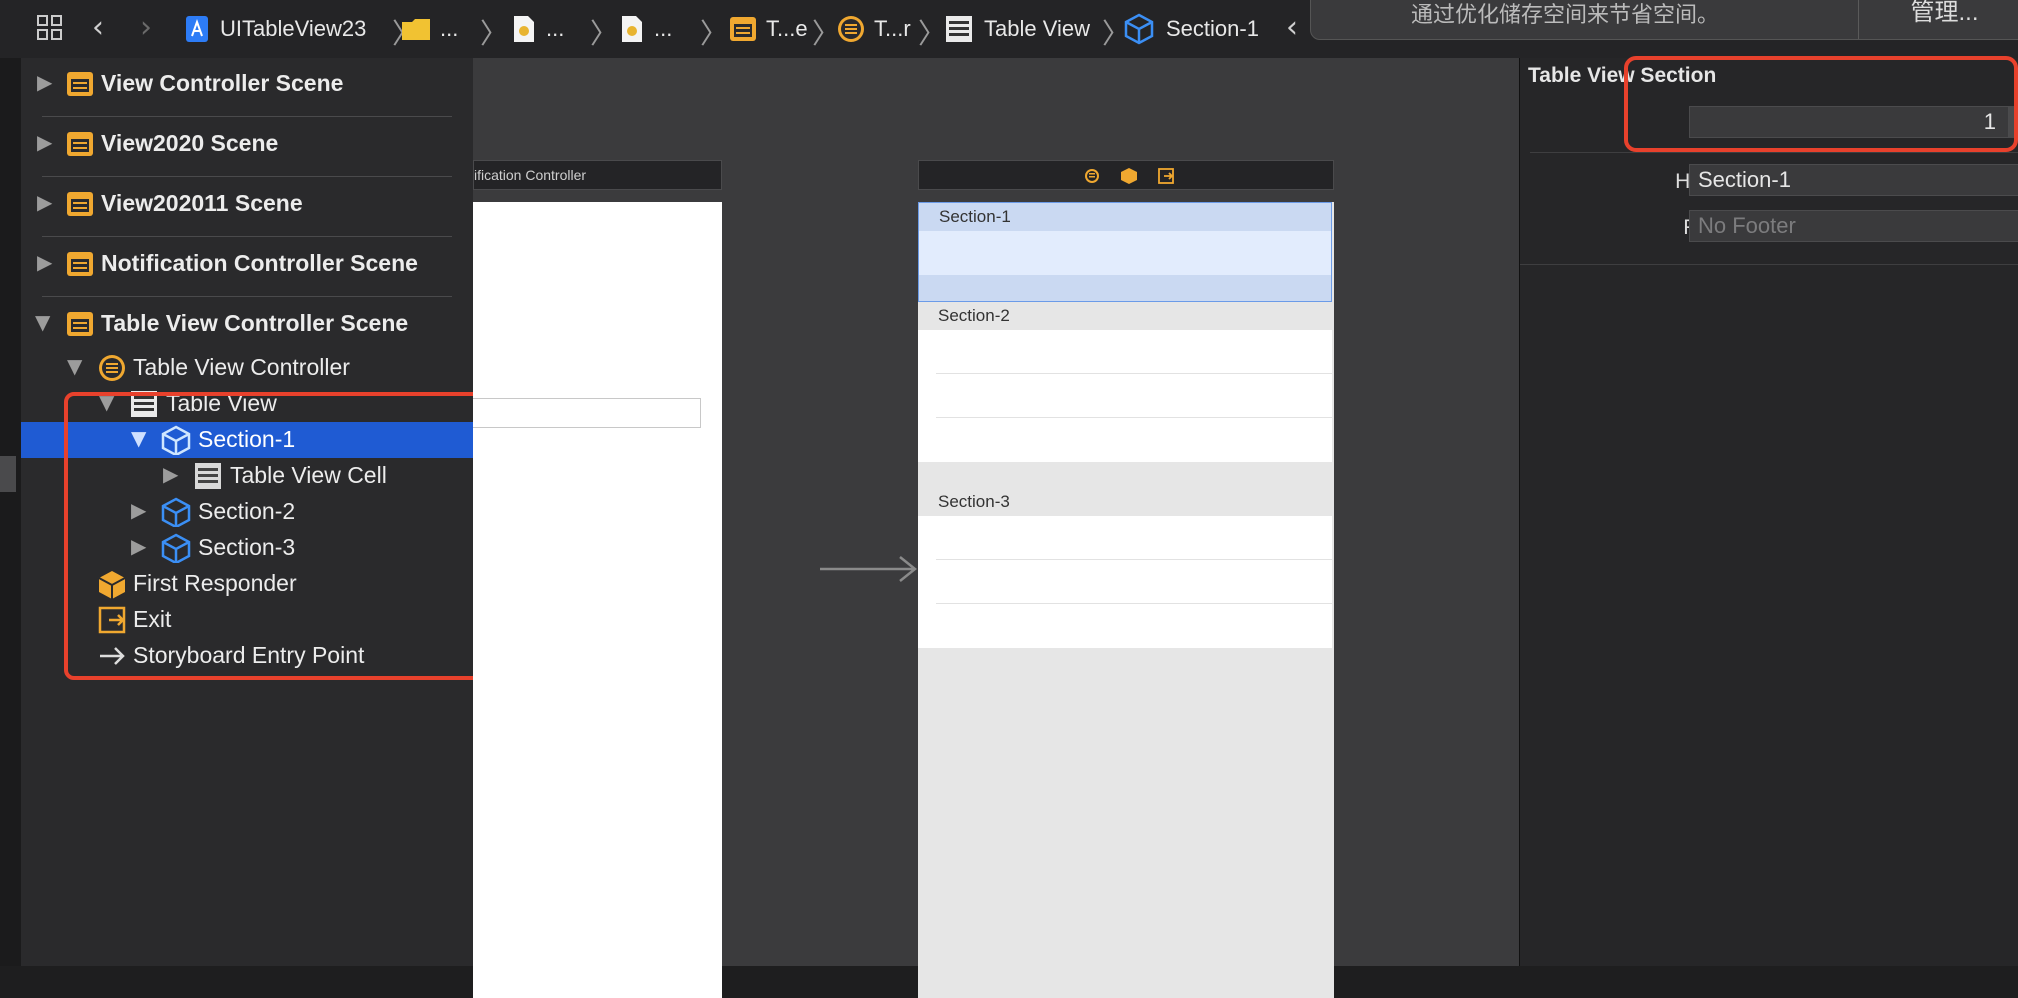 The image size is (2018, 998). What do you see at coordinates (11, 512) in the screenshot?
I see `editor-left-strip` at bounding box center [11, 512].